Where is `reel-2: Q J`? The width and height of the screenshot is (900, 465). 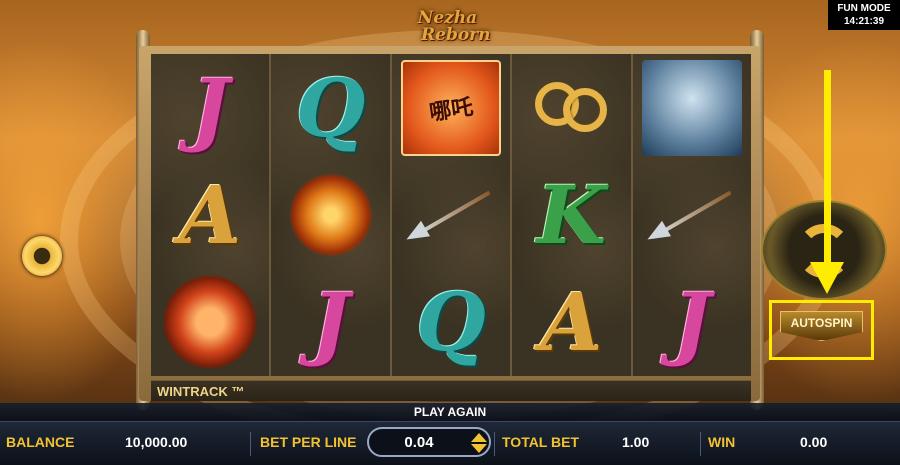 reel-2: Q J is located at coordinates (330, 215).